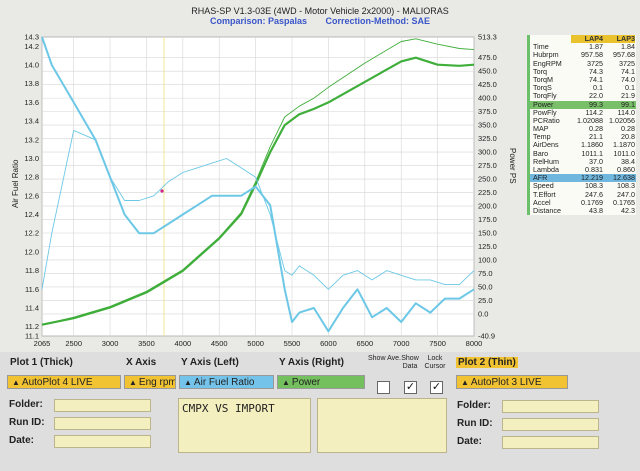  I want to click on date-field, so click(102, 441).